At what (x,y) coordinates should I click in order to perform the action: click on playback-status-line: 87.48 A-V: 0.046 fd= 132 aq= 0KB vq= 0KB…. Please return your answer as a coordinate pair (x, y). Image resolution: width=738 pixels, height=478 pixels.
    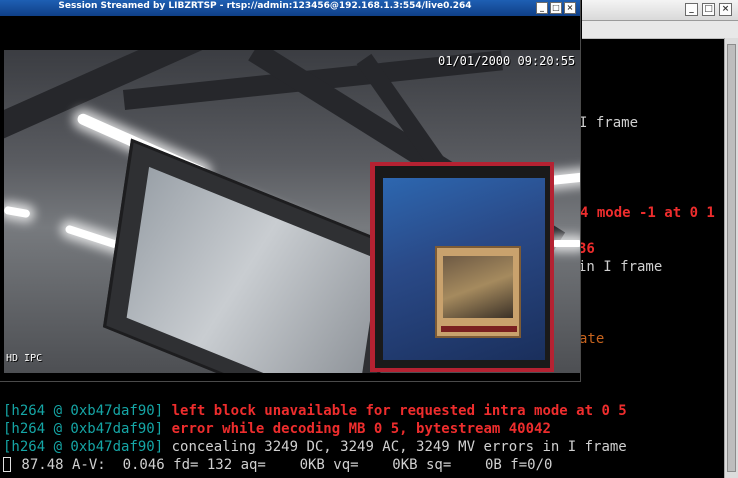
    Looking at the image, I should click on (277, 465).